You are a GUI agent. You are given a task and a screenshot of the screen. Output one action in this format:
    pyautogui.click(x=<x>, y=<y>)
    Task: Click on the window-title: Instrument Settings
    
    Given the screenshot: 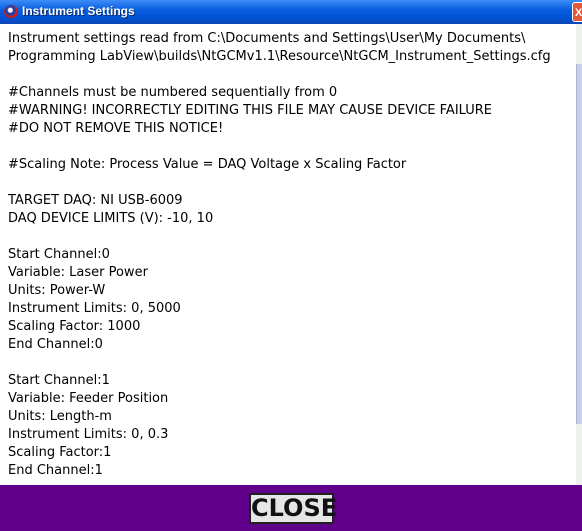 What is the action you would take?
    pyautogui.click(x=78, y=11)
    